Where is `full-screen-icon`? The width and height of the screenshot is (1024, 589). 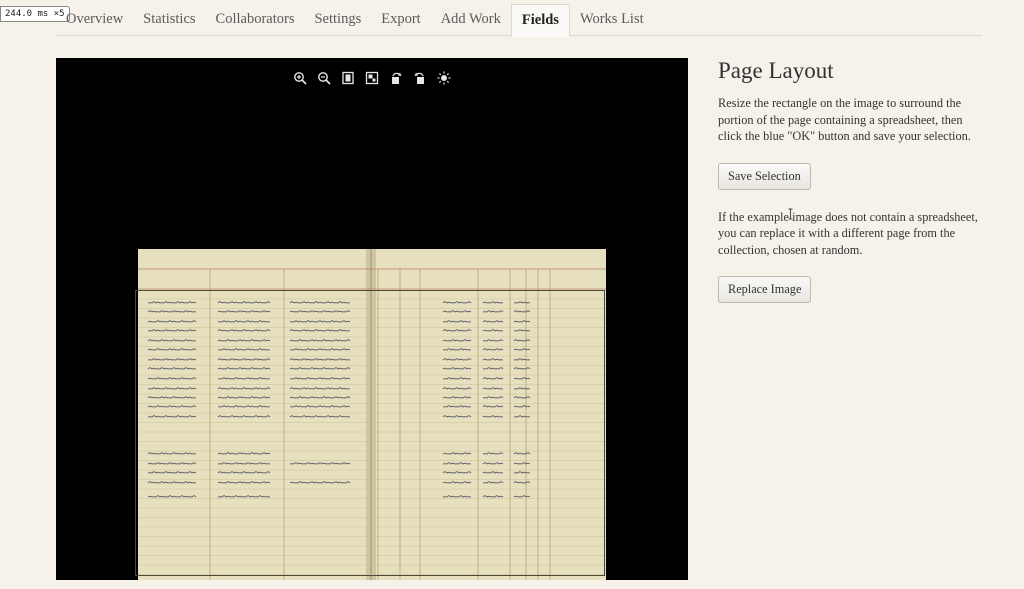
full-screen-icon is located at coordinates (372, 78).